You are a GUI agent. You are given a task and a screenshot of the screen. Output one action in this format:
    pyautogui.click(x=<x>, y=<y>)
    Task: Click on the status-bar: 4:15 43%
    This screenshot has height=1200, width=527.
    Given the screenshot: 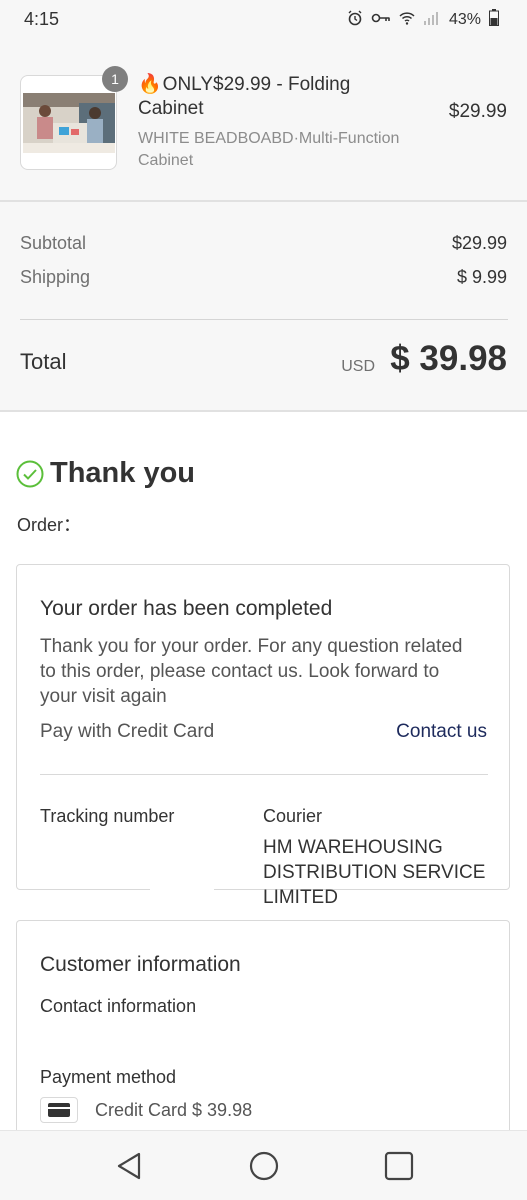 What is the action you would take?
    pyautogui.click(x=263, y=19)
    